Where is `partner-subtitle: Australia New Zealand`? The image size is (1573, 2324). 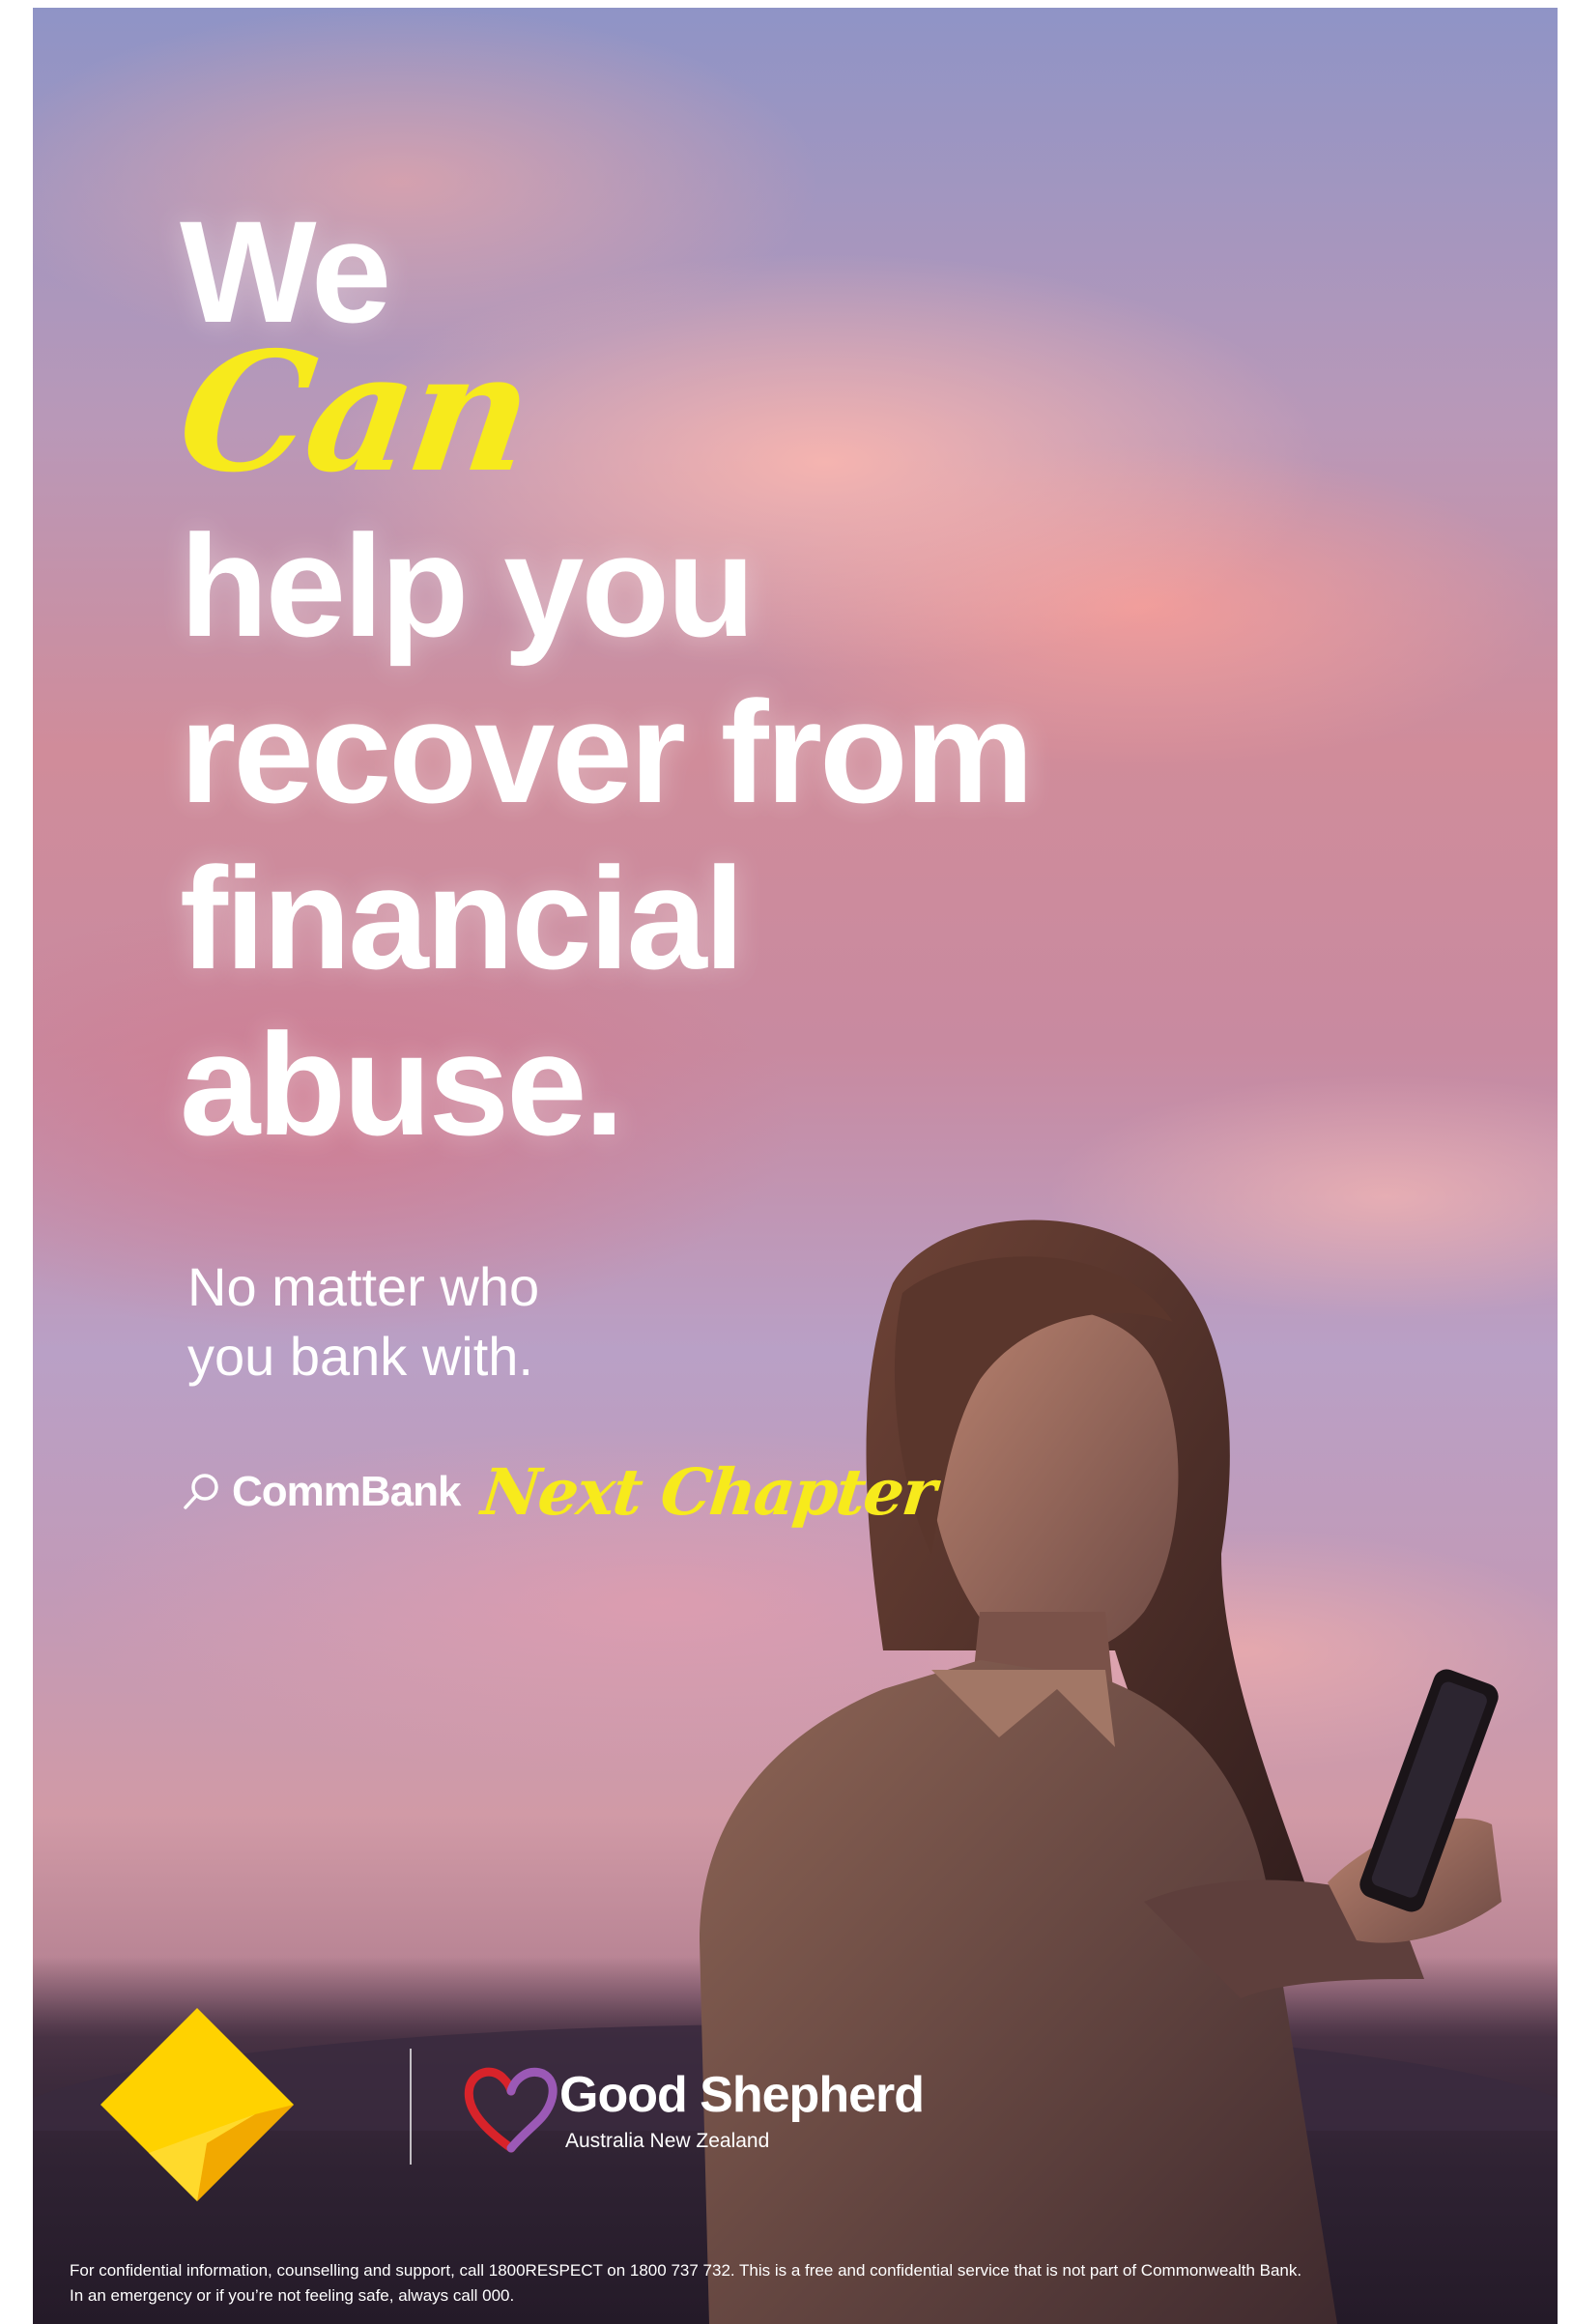 partner-subtitle: Australia New Zealand is located at coordinates (667, 2141).